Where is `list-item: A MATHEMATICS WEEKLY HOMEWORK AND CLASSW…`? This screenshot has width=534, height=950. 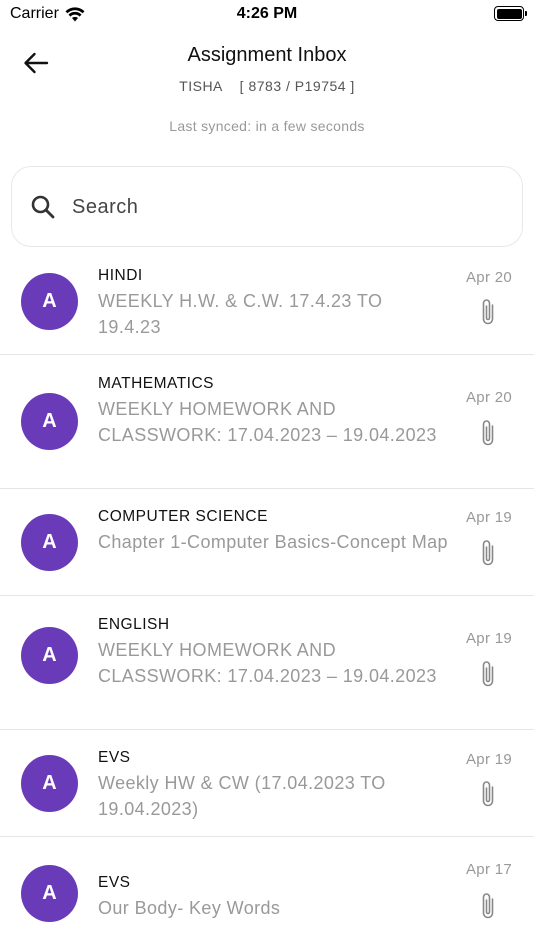
list-item: A MATHEMATICS WEEKLY HOMEWORK AND CLASSW… is located at coordinates (267, 422).